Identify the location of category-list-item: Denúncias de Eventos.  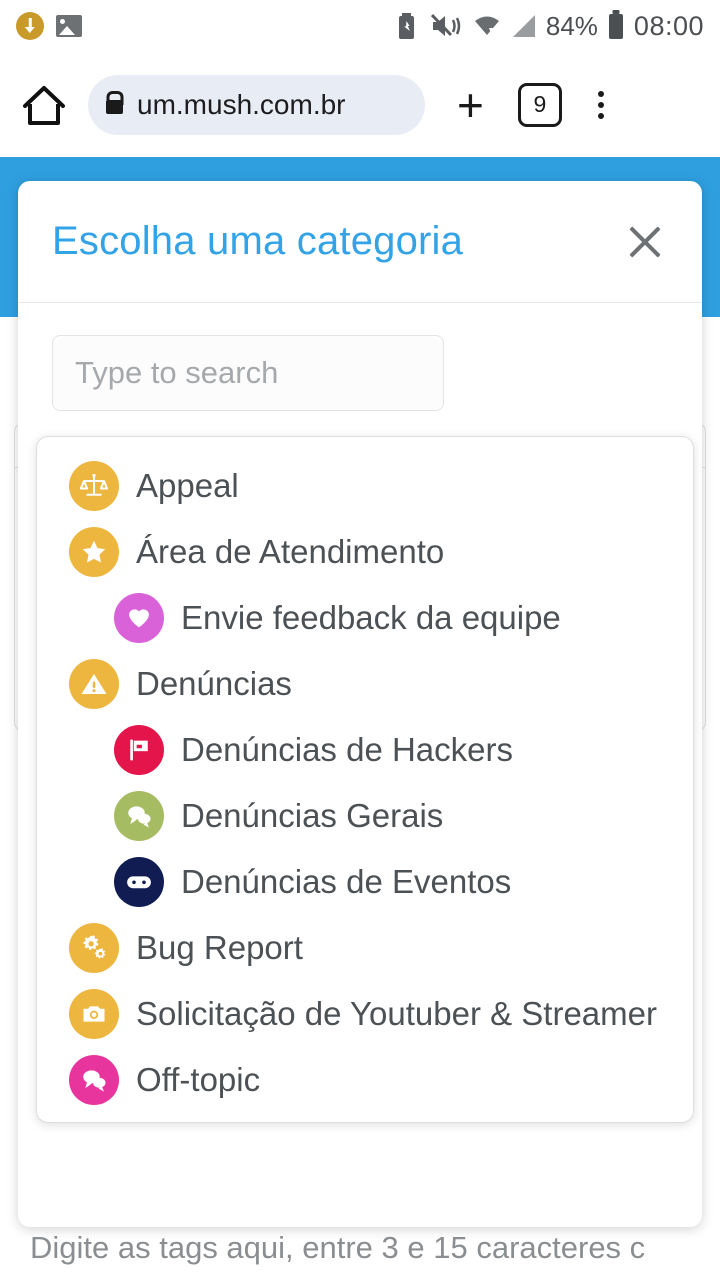
(365, 882).